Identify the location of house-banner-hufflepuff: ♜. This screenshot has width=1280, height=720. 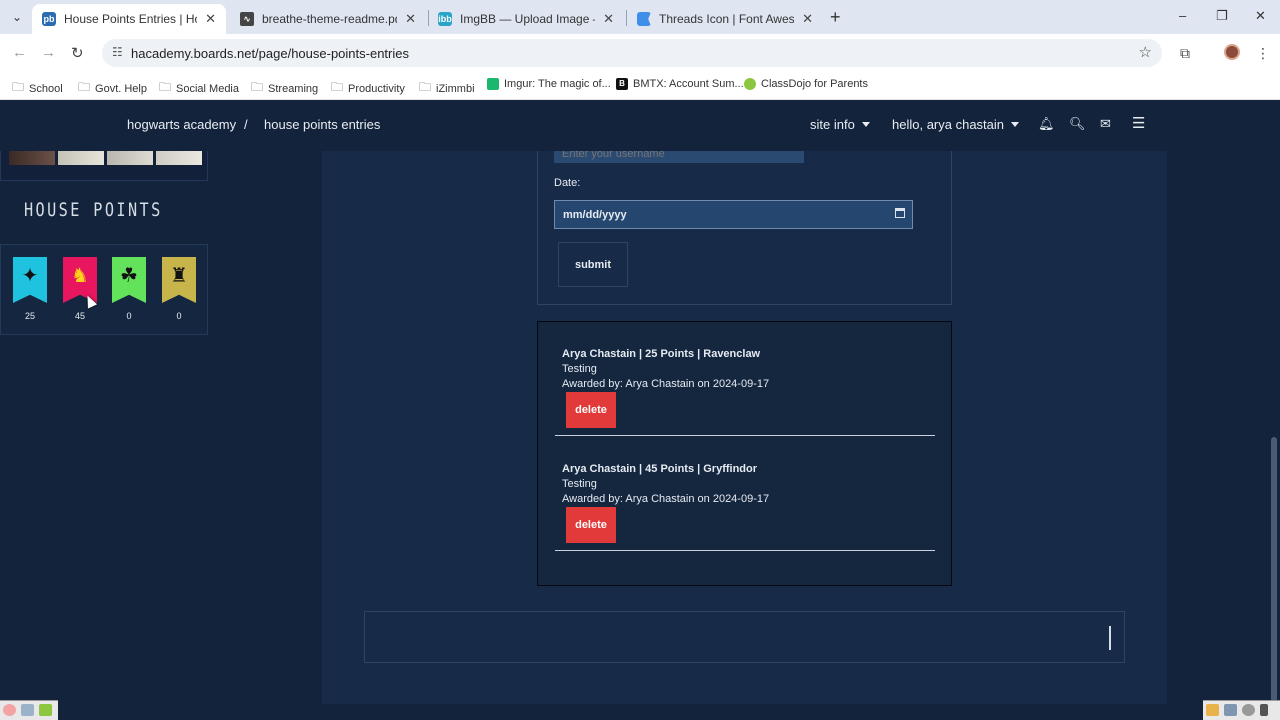
(179, 280).